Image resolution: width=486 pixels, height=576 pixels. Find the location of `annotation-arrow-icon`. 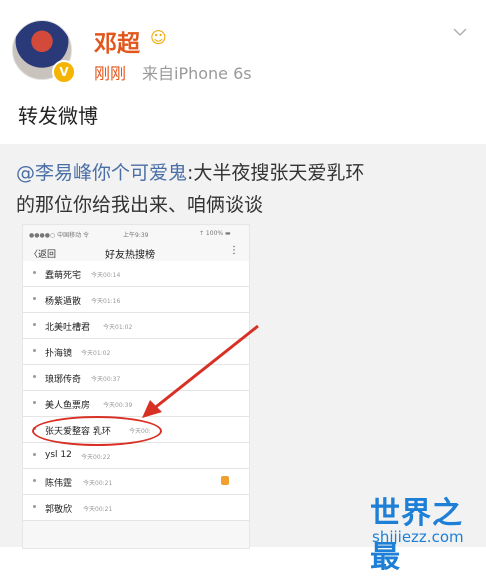

annotation-arrow-icon is located at coordinates (200, 371).